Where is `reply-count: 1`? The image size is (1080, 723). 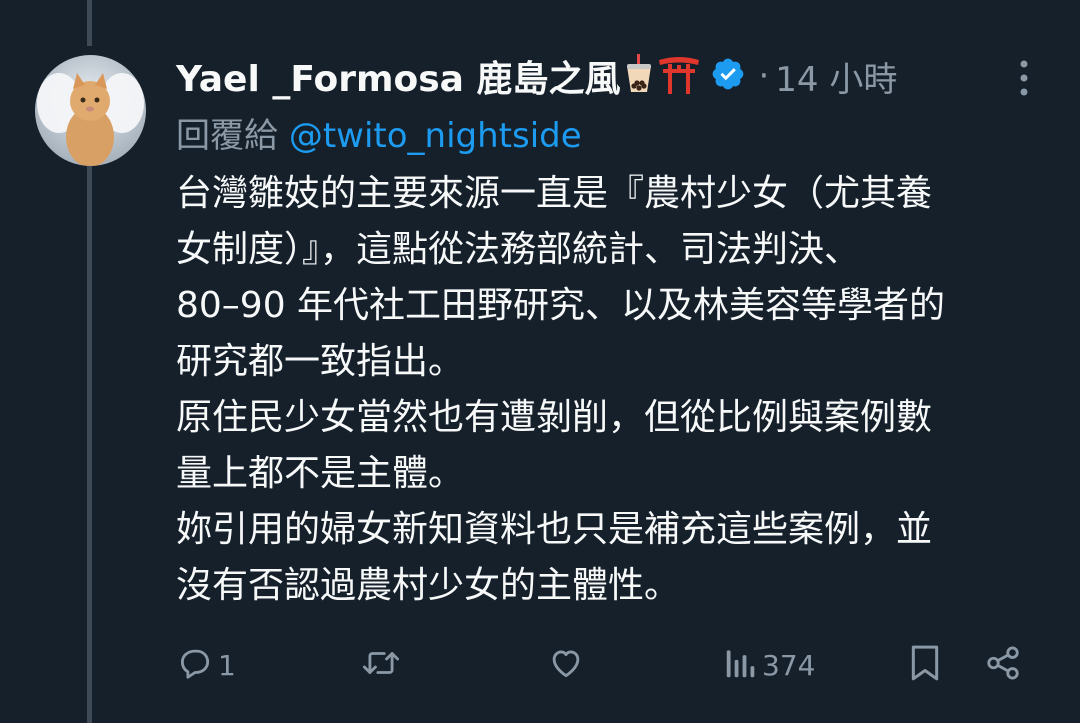 reply-count: 1 is located at coordinates (227, 665).